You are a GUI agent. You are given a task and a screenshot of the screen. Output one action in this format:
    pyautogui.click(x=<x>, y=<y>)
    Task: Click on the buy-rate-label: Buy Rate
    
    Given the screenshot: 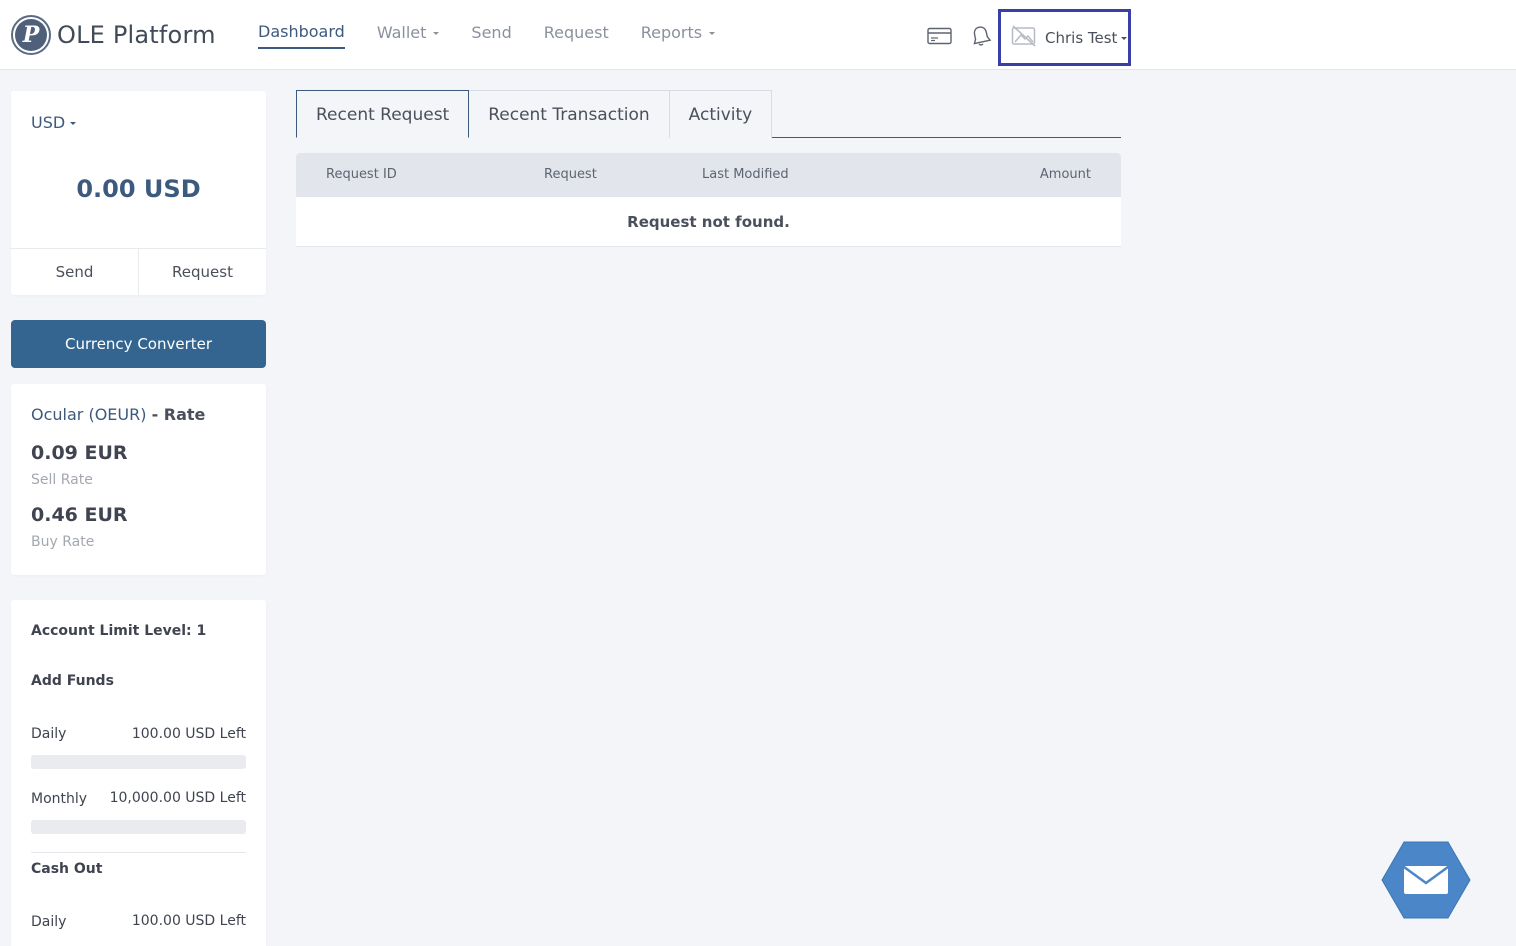 What is the action you would take?
    pyautogui.click(x=63, y=542)
    